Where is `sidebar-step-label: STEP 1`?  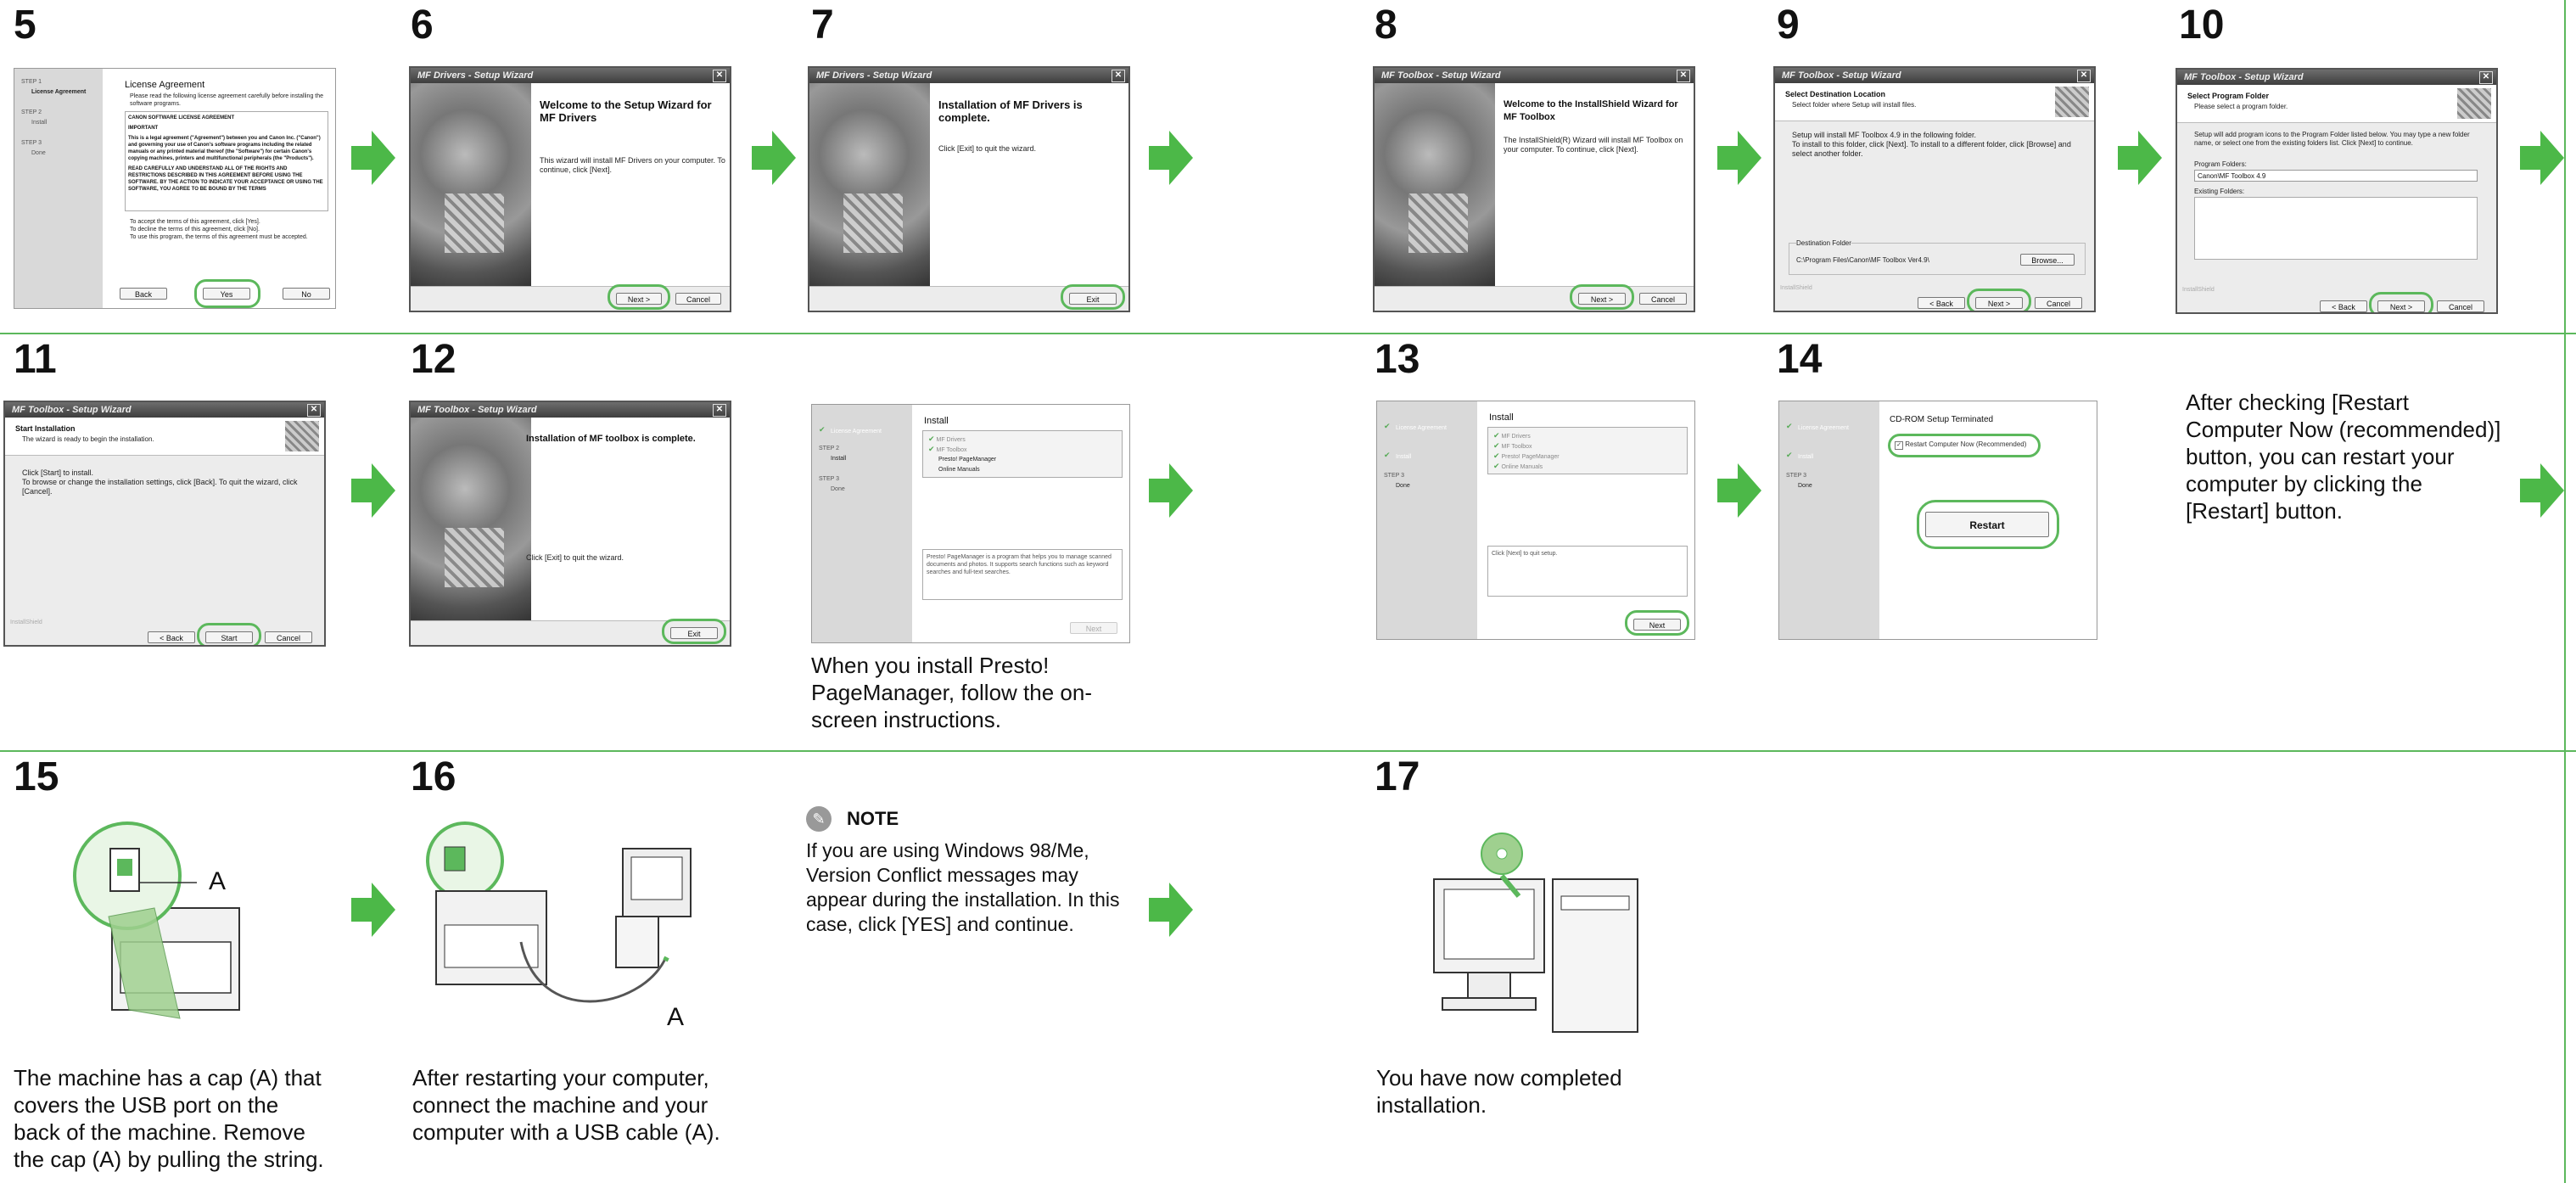 sidebar-step-label: STEP 1 is located at coordinates (31, 82).